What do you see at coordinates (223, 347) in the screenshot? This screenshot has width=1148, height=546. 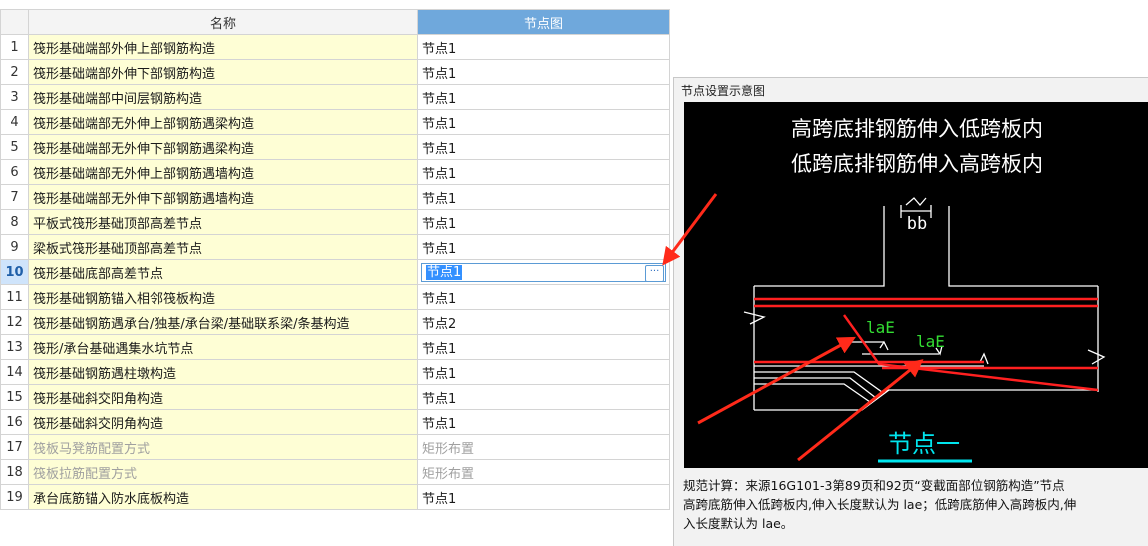 I see `row-name: 筏形/承台基础遇集水坑节点` at bounding box center [223, 347].